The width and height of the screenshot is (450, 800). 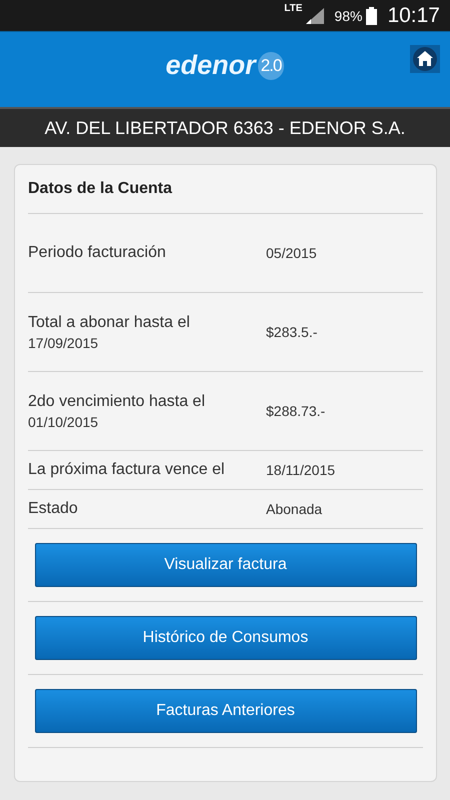 I want to click on field-date: 17/09/2015, so click(x=64, y=342).